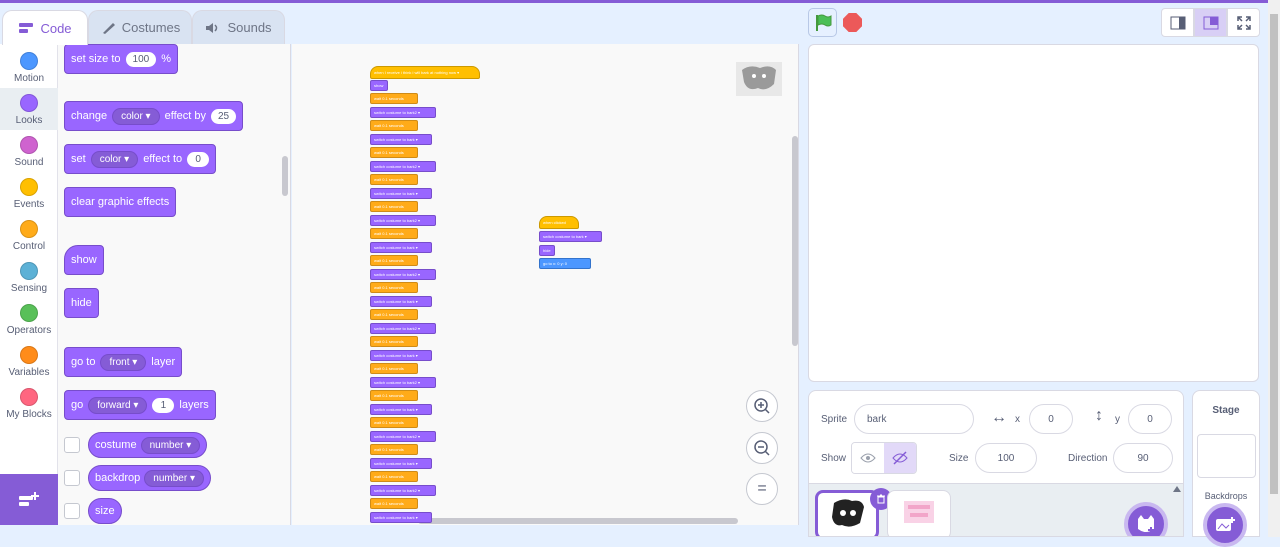 This screenshot has width=1280, height=547. I want to click on page-scrollbar, so click(1274, 268).